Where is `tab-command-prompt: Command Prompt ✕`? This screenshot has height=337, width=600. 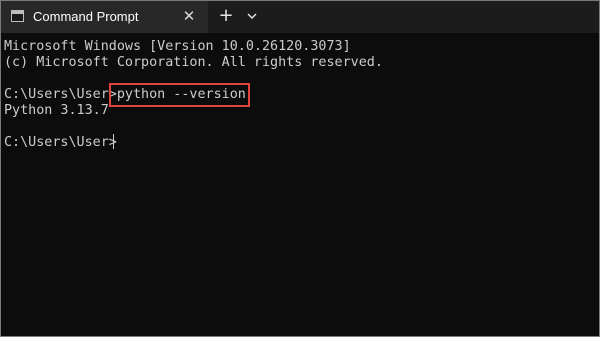
tab-command-prompt: Command Prompt ✕ is located at coordinates (104, 17).